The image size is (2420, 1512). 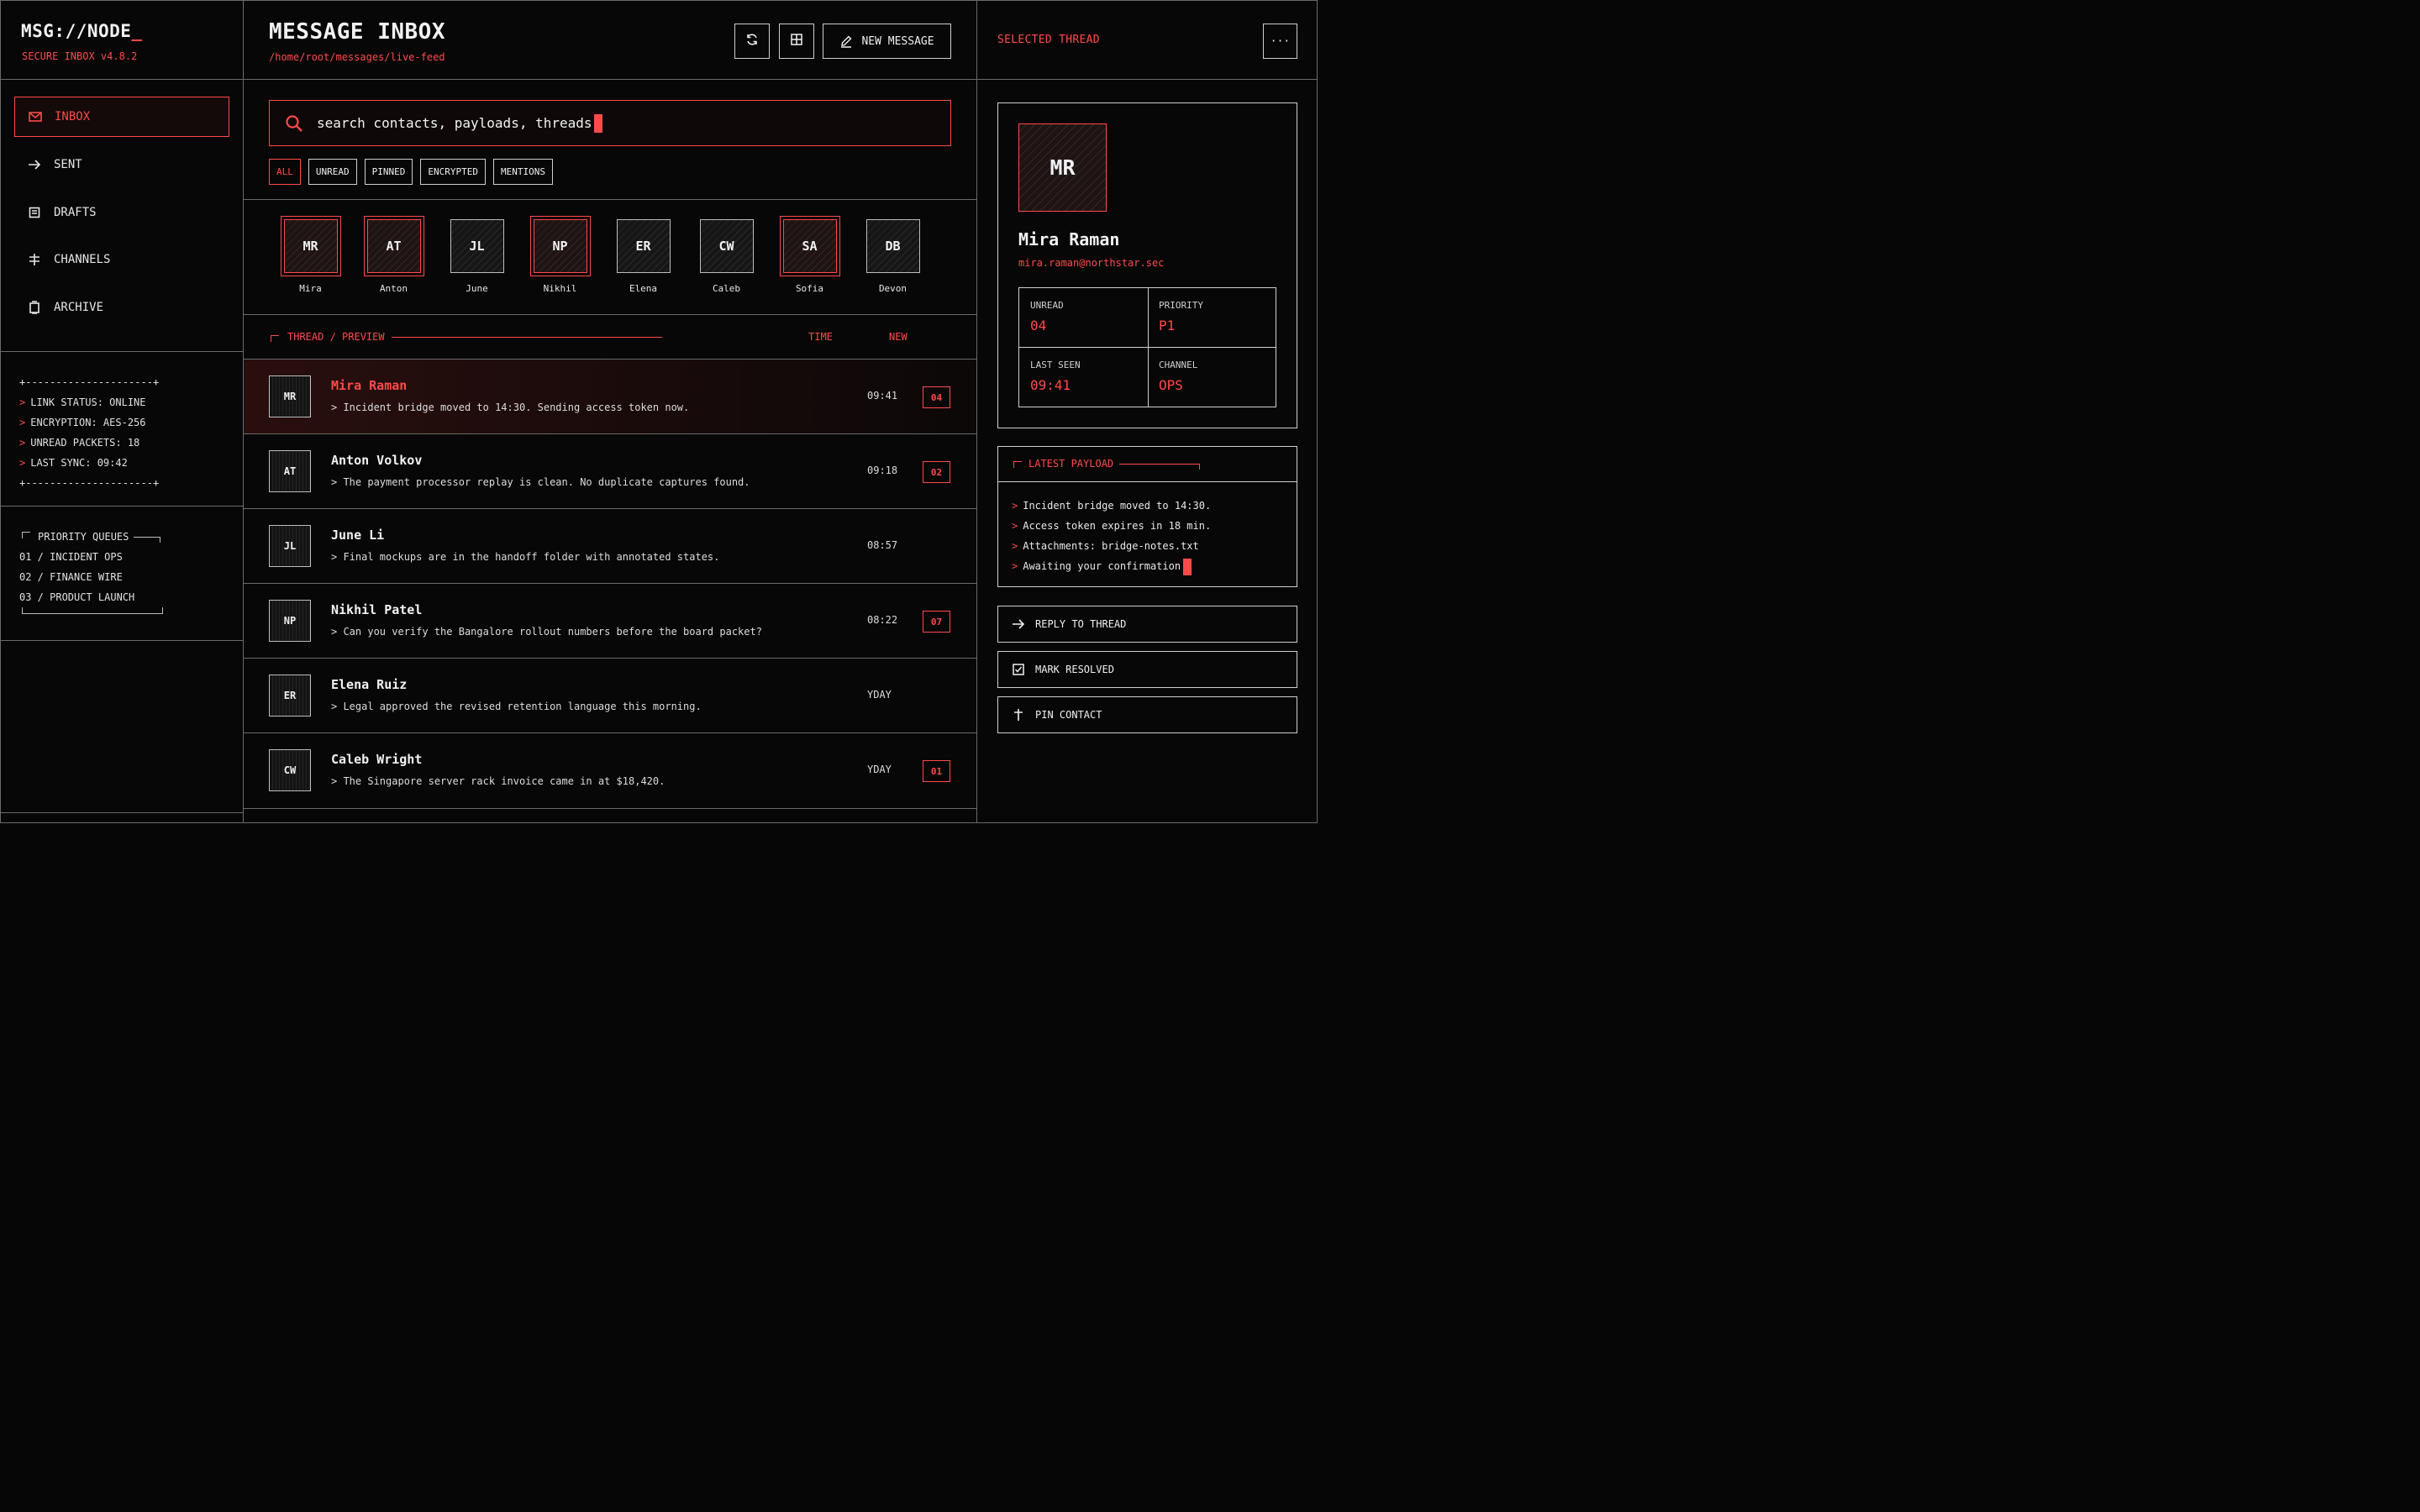 I want to click on column-time: TIME, so click(x=820, y=337).